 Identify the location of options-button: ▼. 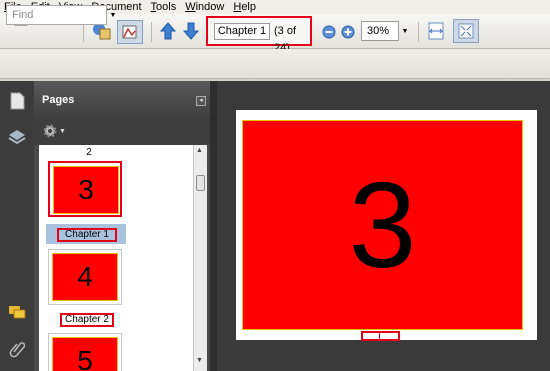
(54, 131).